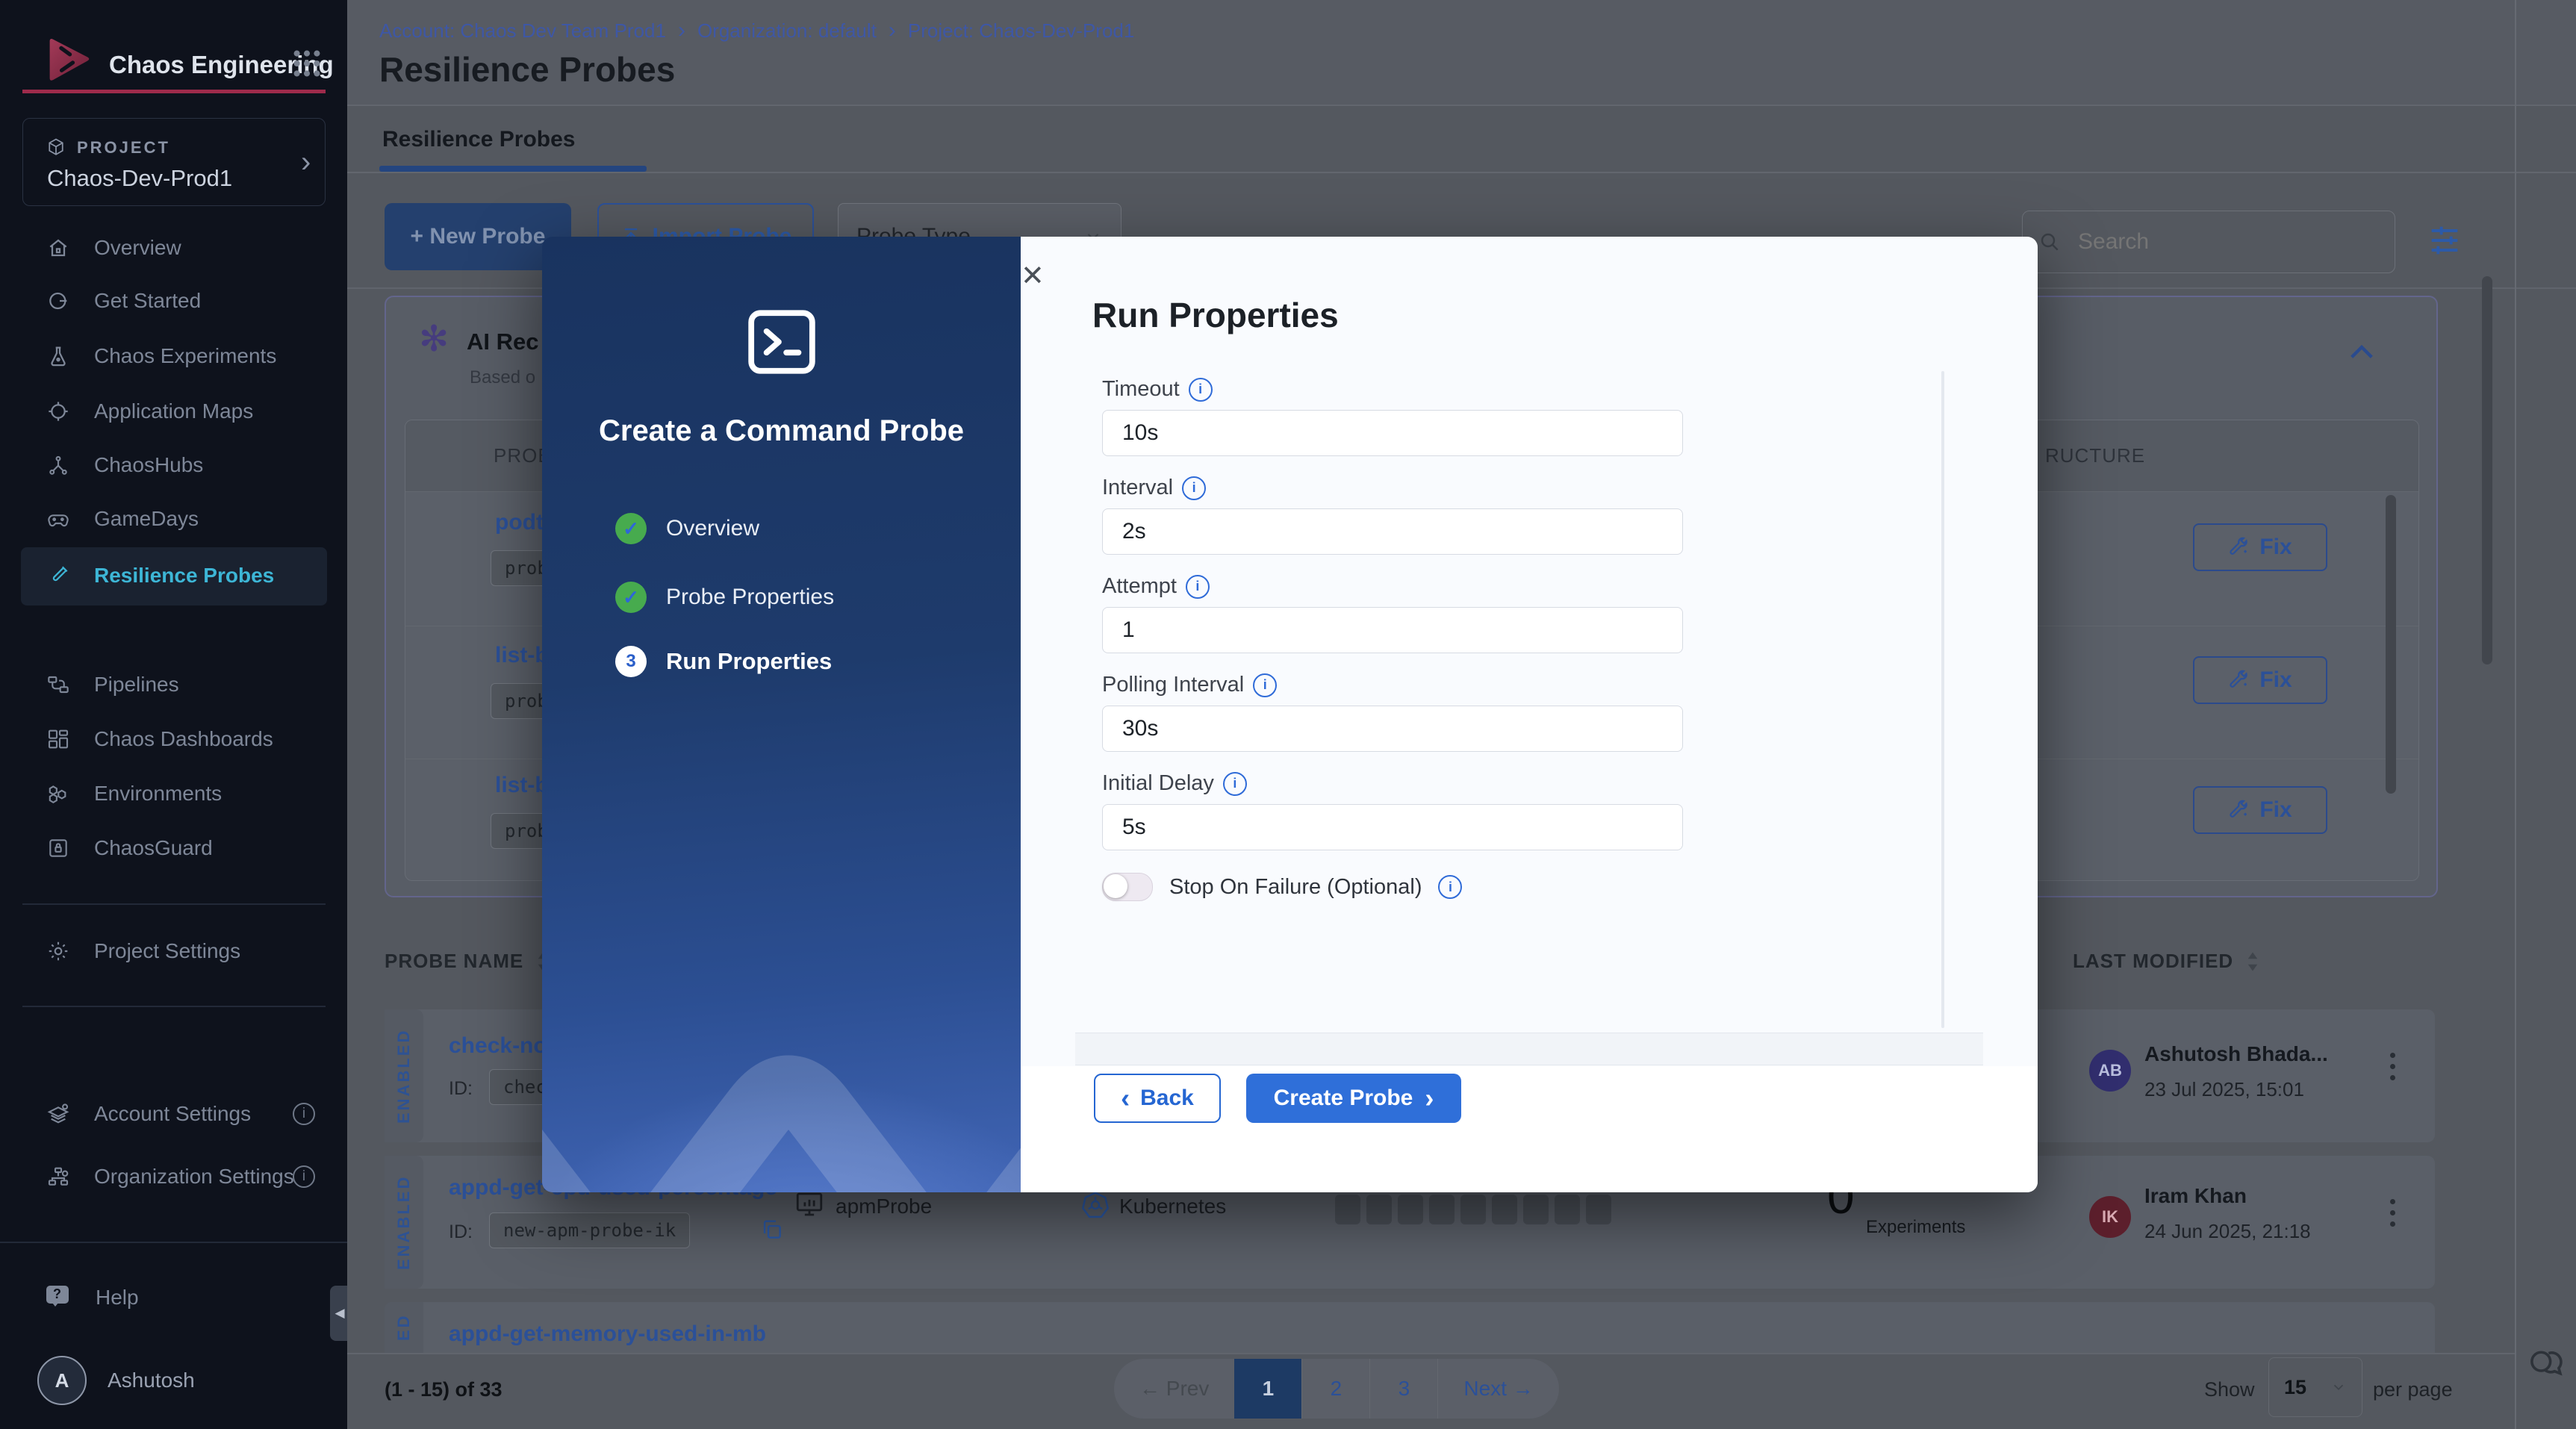 This screenshot has width=2576, height=1429. I want to click on sidebar-item-application-maps: Application Maps, so click(149, 411).